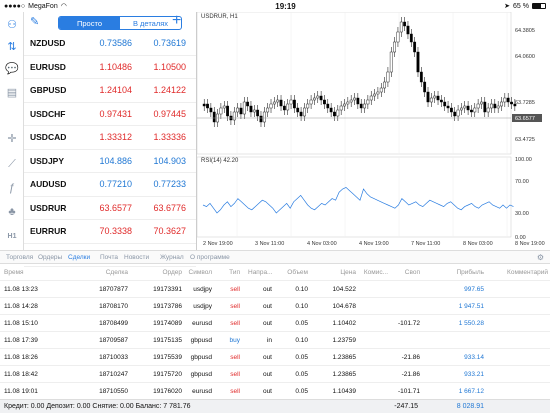 The image size is (550, 413). Describe the element at coordinates (396, 272) in the screenshot. I see `column-header: Своп` at that location.